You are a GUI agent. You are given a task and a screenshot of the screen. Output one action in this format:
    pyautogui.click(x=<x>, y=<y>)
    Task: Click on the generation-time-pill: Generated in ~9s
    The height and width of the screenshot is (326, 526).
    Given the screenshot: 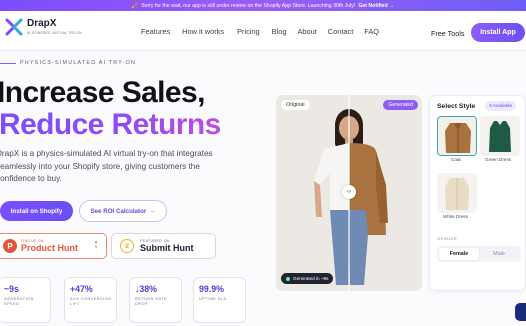 What is the action you would take?
    pyautogui.click(x=307, y=278)
    